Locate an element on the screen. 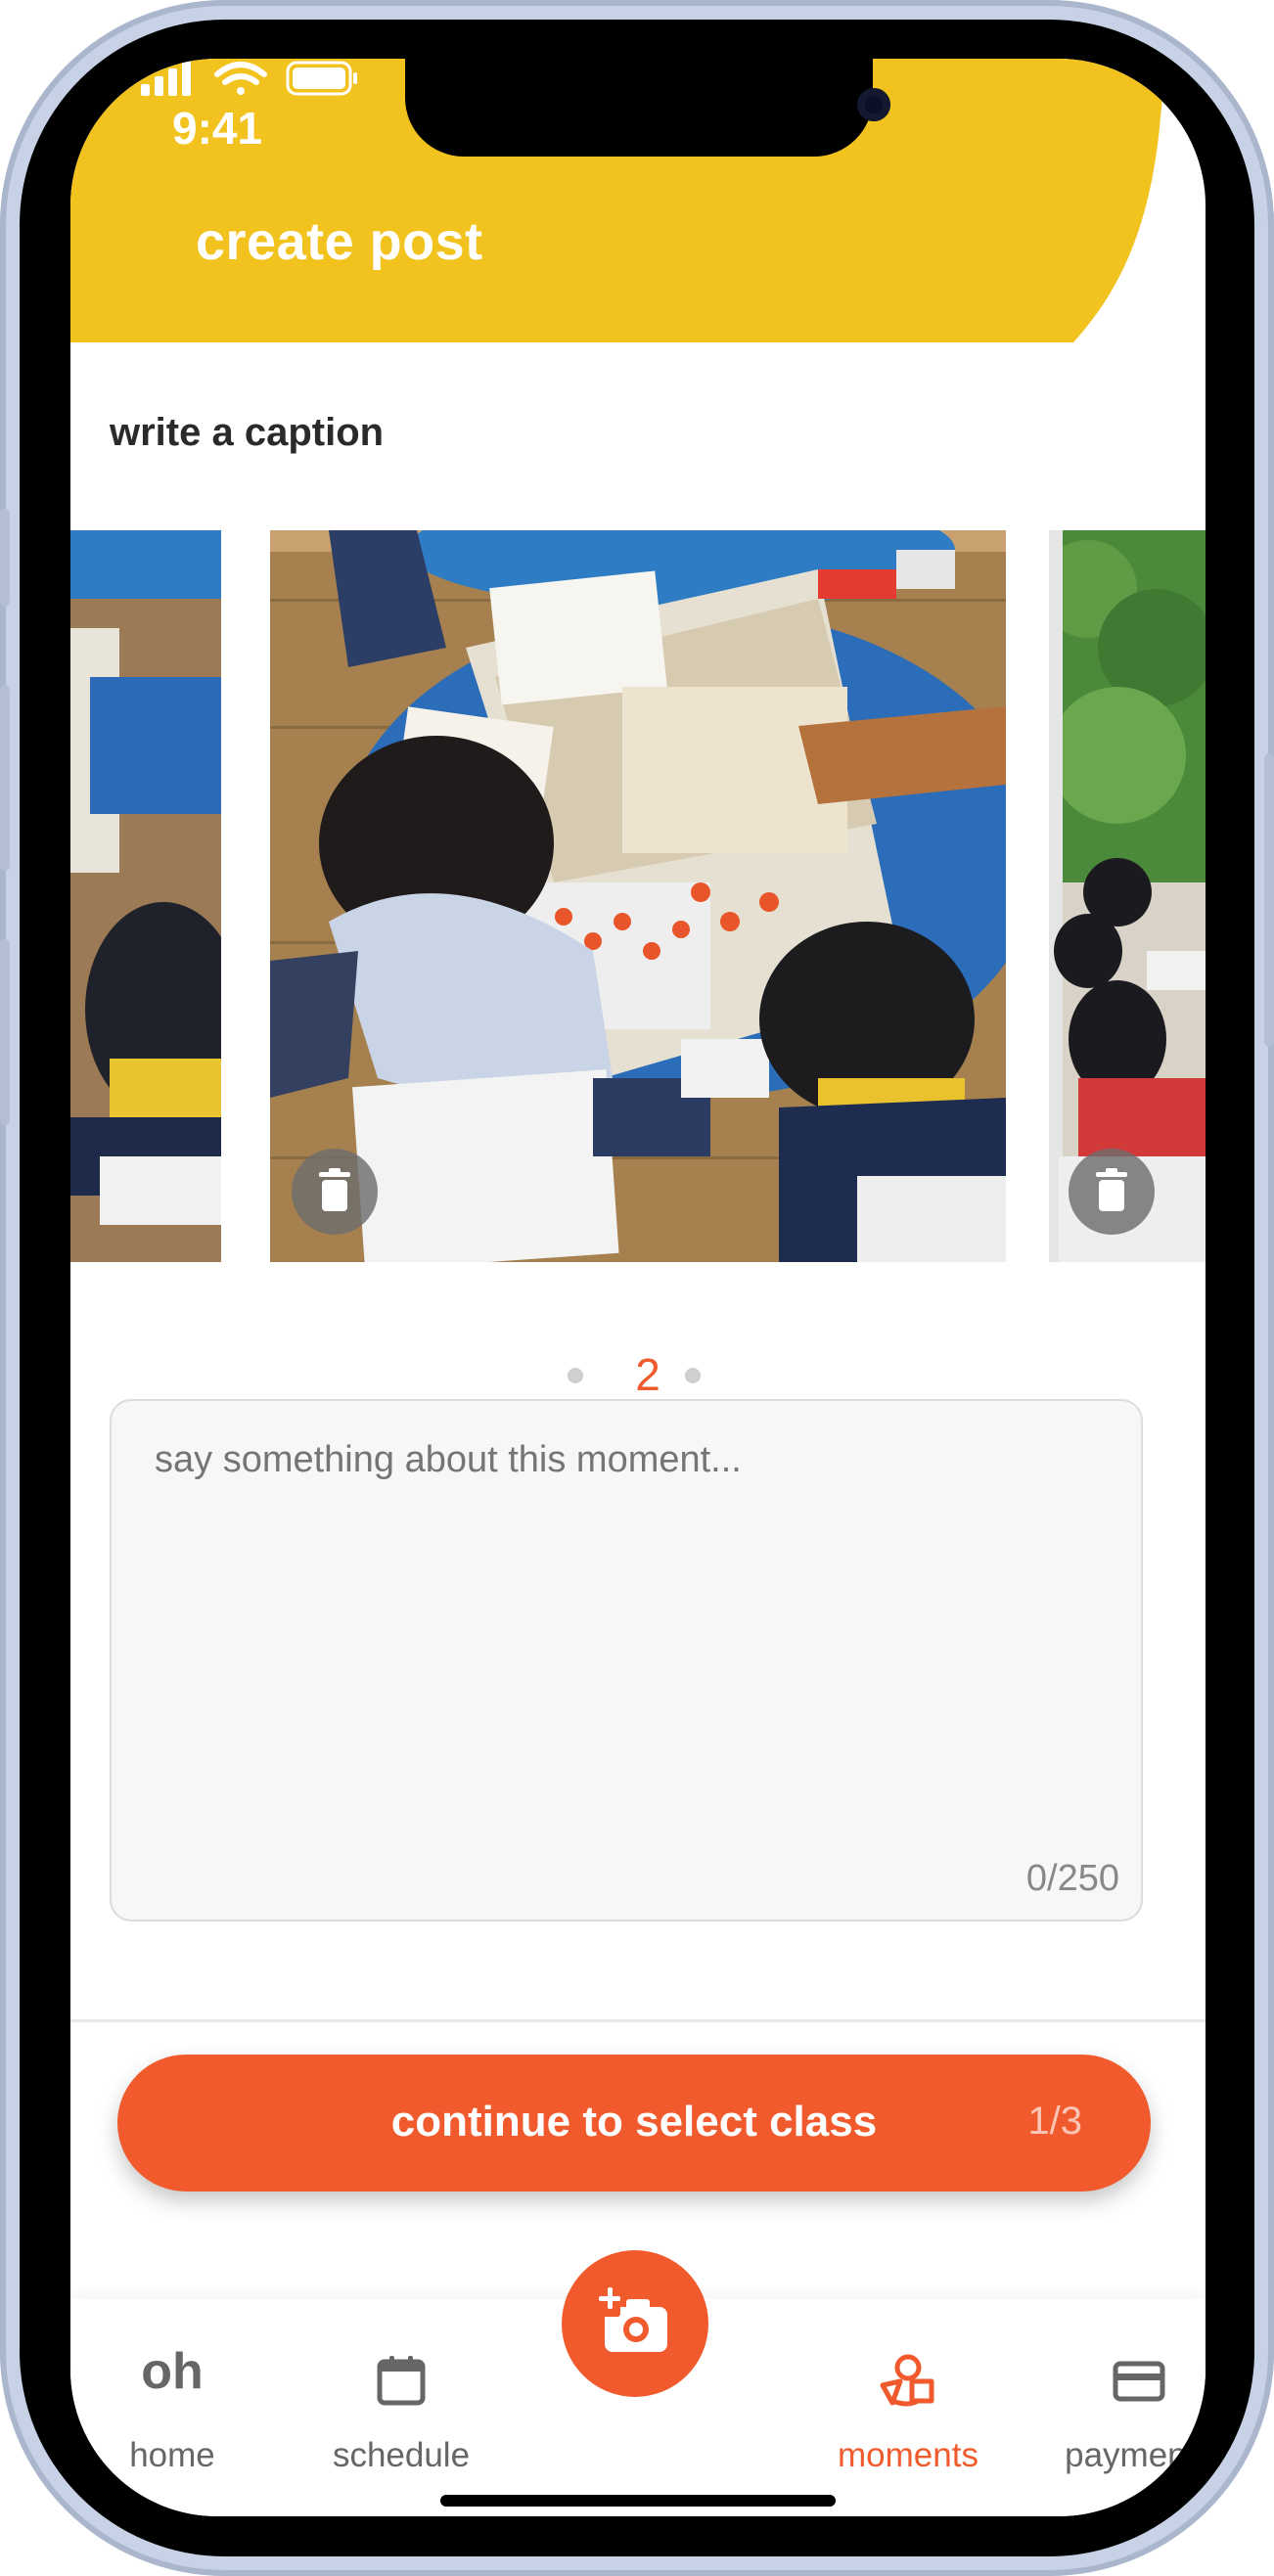 The height and width of the screenshot is (2576, 1274). notch is located at coordinates (647, 108).